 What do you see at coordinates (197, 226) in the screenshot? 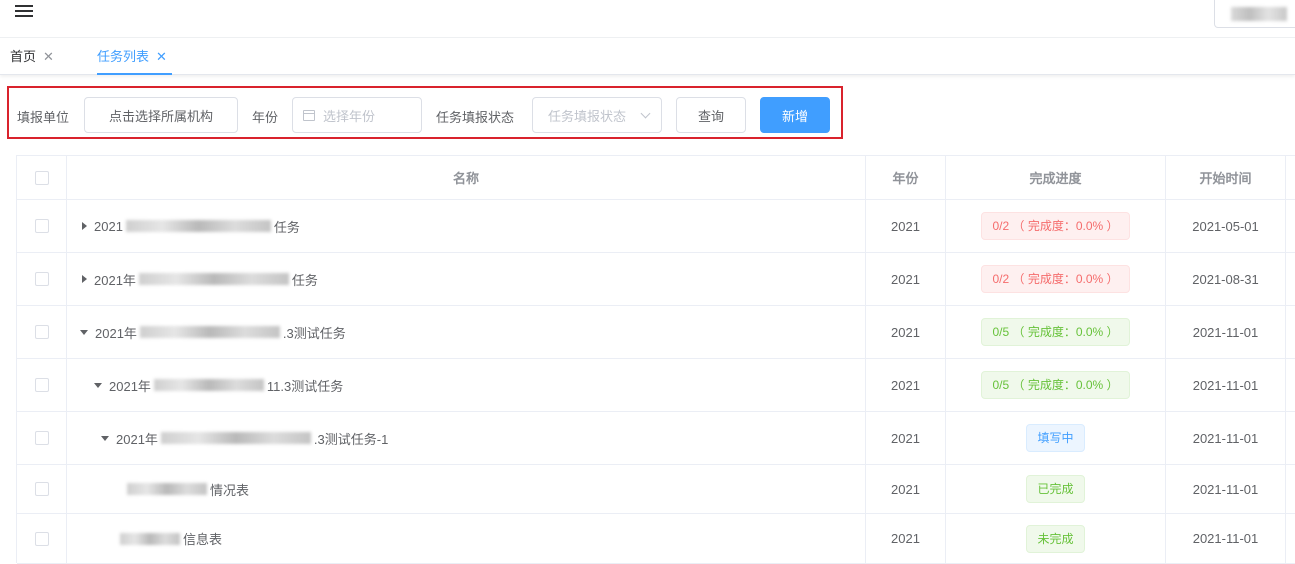
I see `task-name: 2021 任务` at bounding box center [197, 226].